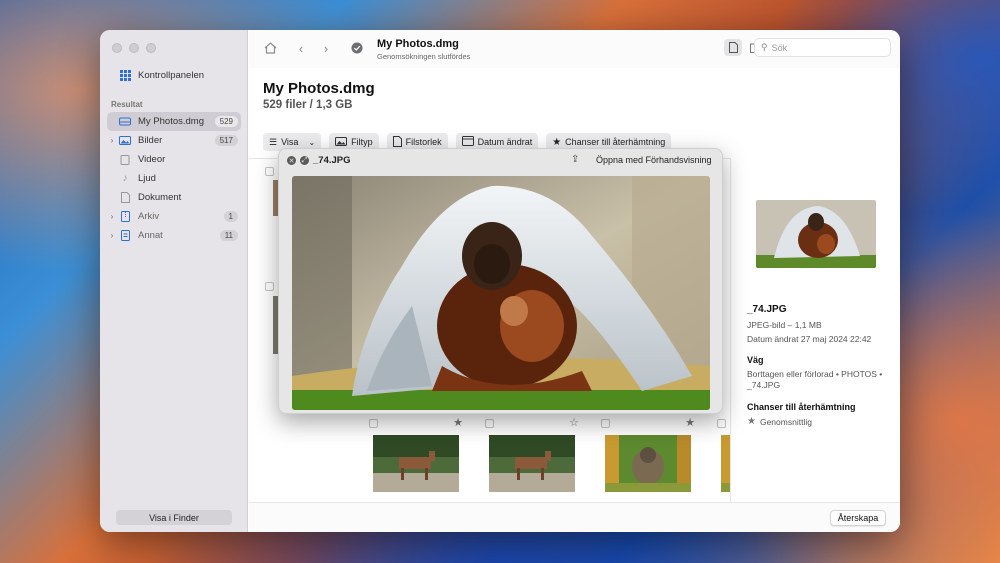  What do you see at coordinates (230, 216) in the screenshot?
I see `count-badge: 1` at bounding box center [230, 216].